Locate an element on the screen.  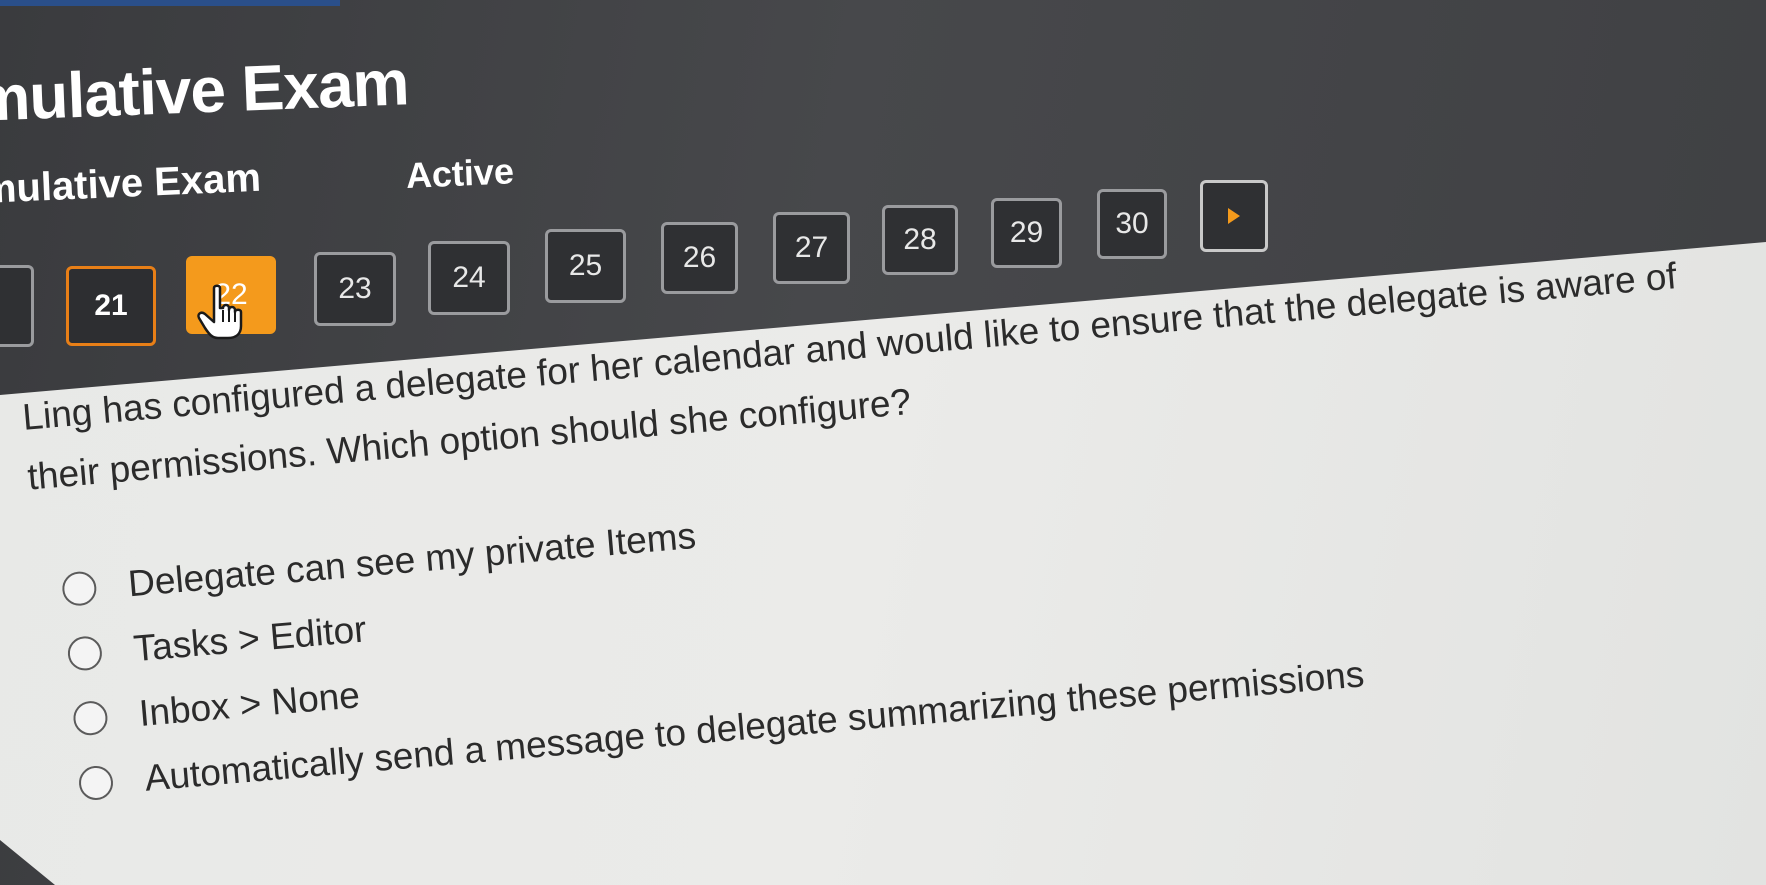
page-title: mulative Exam is located at coordinates (205, 90).